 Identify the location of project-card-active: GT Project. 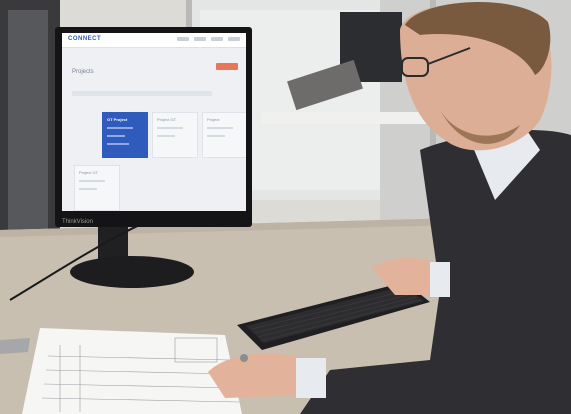
(125, 135).